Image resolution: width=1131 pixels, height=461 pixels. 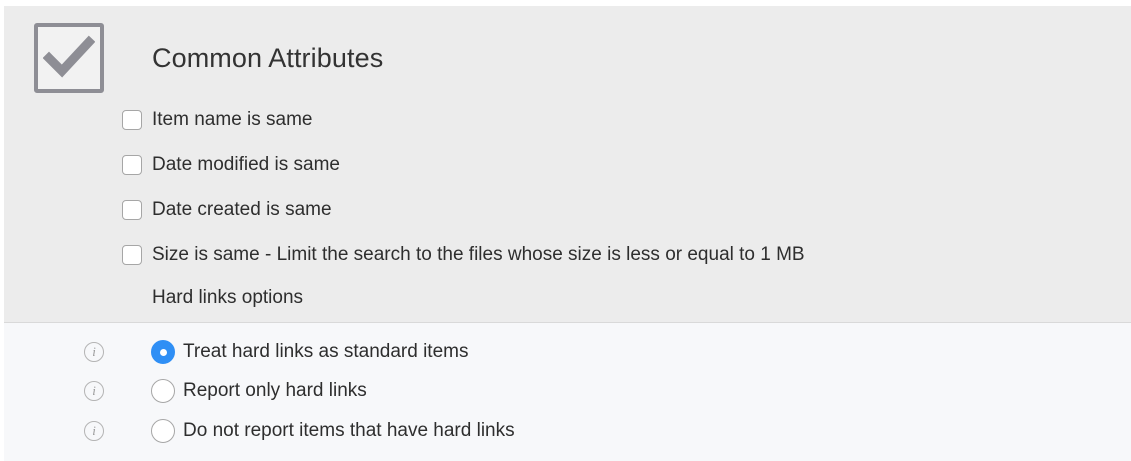 I want to click on common-attributes-checkbox, so click(x=69, y=58).